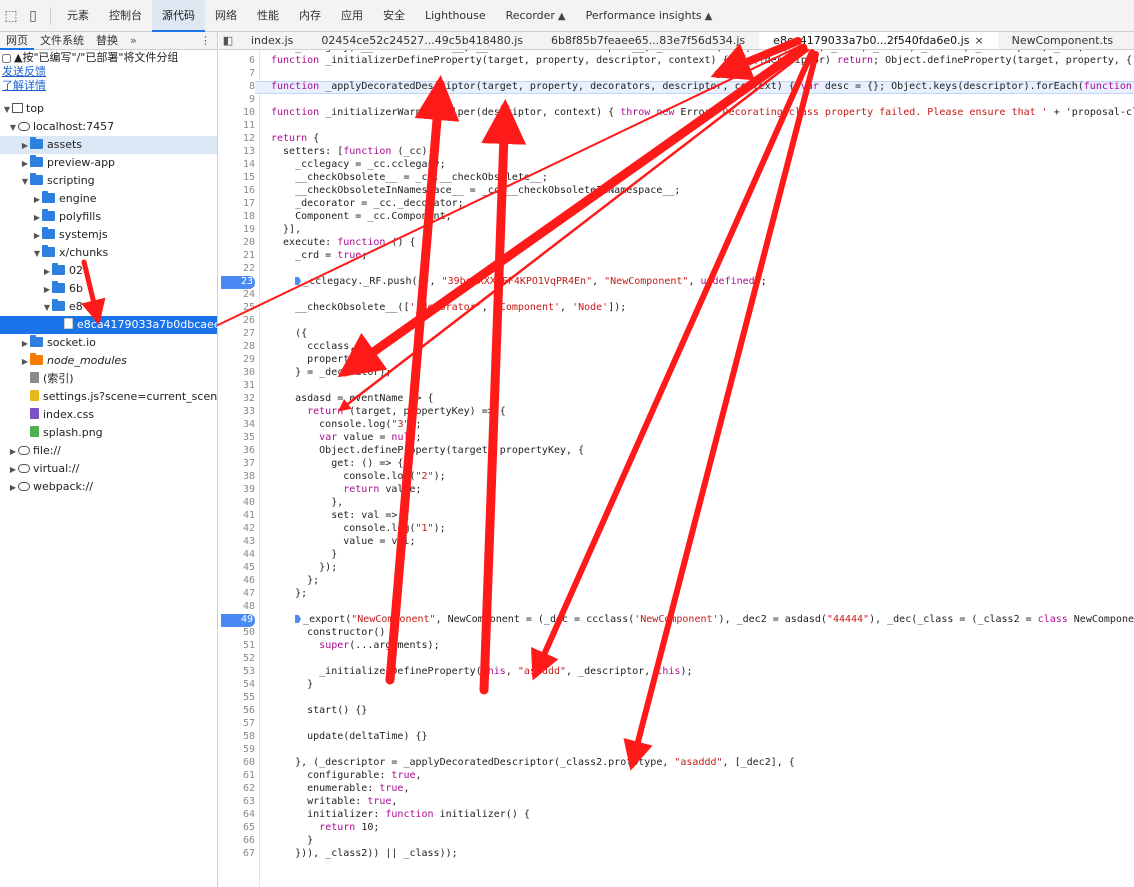 The width and height of the screenshot is (1134, 887). I want to click on inspect-element-icon: ⬚, so click(11, 16).